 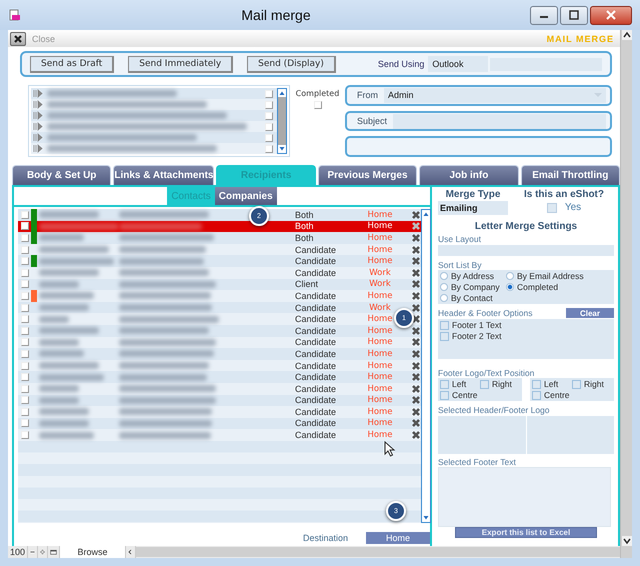 What do you see at coordinates (458, 64) in the screenshot?
I see `send-using-field: Outlook` at bounding box center [458, 64].